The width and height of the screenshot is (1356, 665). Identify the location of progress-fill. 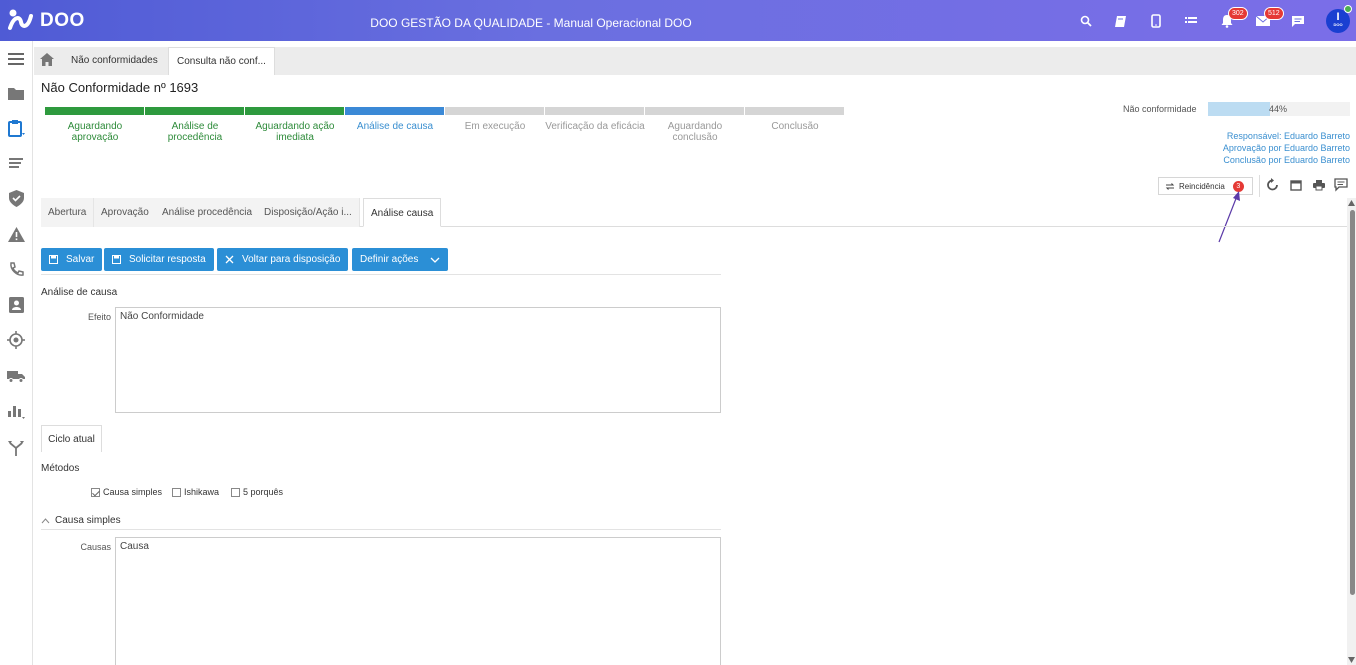
(1239, 109).